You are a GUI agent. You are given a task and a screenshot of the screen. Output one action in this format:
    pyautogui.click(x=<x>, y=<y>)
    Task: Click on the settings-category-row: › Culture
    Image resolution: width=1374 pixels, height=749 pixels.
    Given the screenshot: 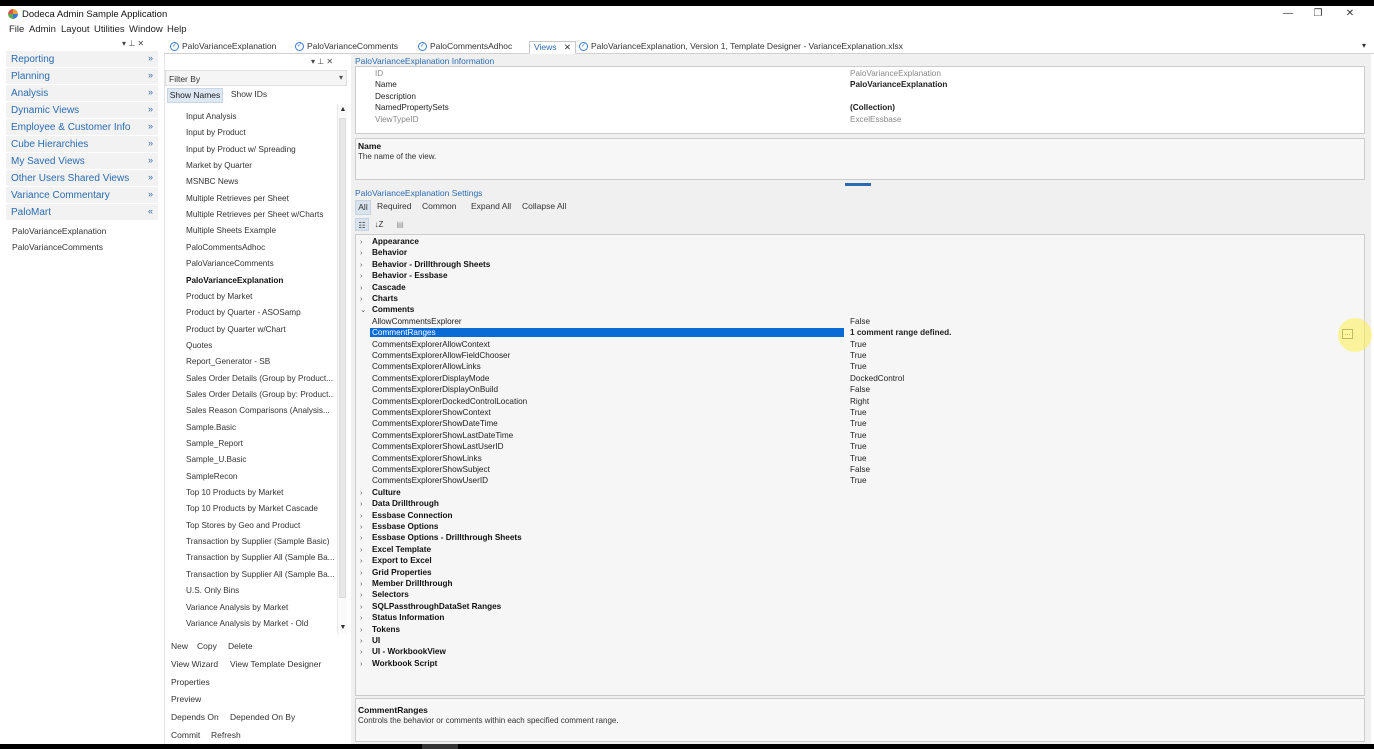 What is the action you would take?
    pyautogui.click(x=860, y=492)
    